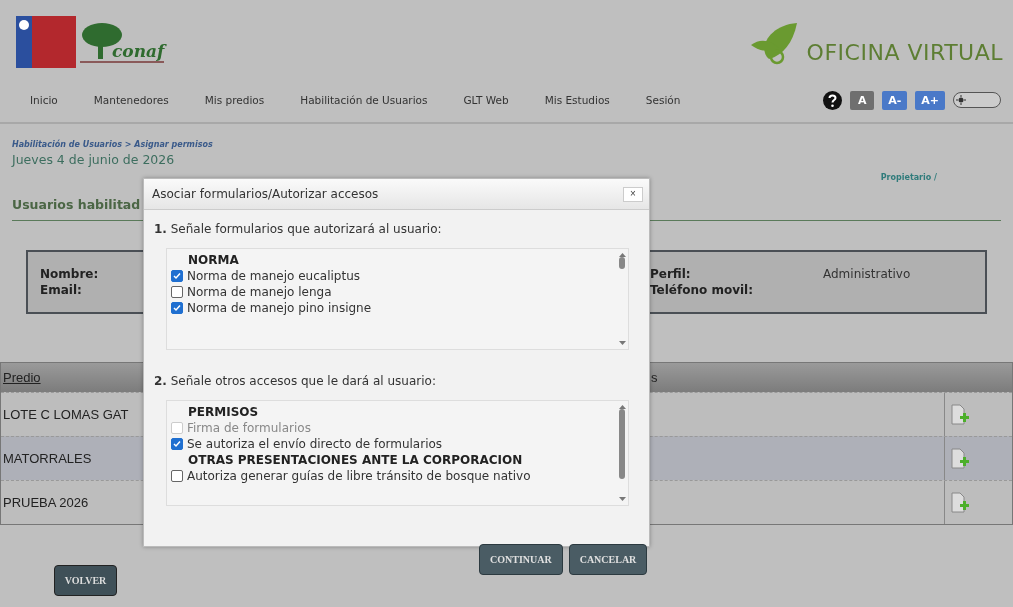  What do you see at coordinates (122, 42) in the screenshot?
I see `conaf-logo: conaf` at bounding box center [122, 42].